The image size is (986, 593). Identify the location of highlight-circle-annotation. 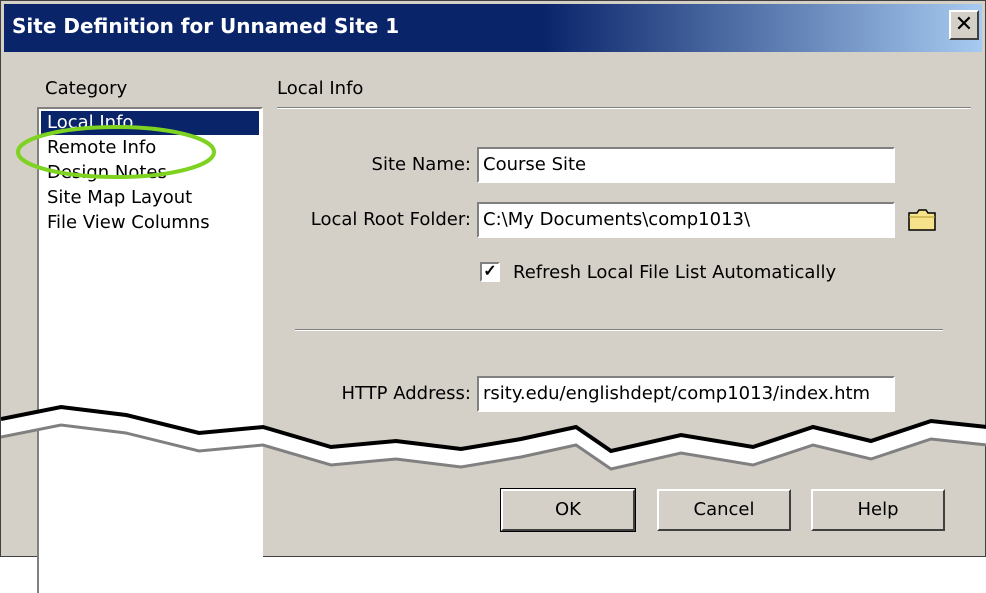
(116, 152).